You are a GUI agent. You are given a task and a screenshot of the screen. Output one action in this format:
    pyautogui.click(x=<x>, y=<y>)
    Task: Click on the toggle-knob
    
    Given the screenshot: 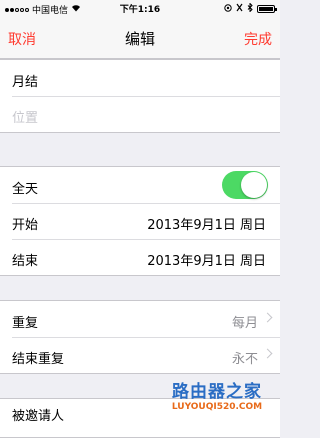 What is the action you would take?
    pyautogui.click(x=254, y=185)
    